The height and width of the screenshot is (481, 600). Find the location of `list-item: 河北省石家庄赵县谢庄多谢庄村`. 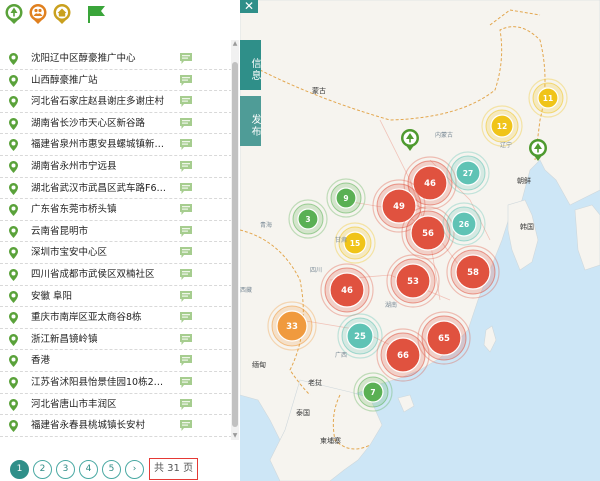

list-item: 河北省石家庄赵县谢庄多谢庄村 is located at coordinates (116, 102).